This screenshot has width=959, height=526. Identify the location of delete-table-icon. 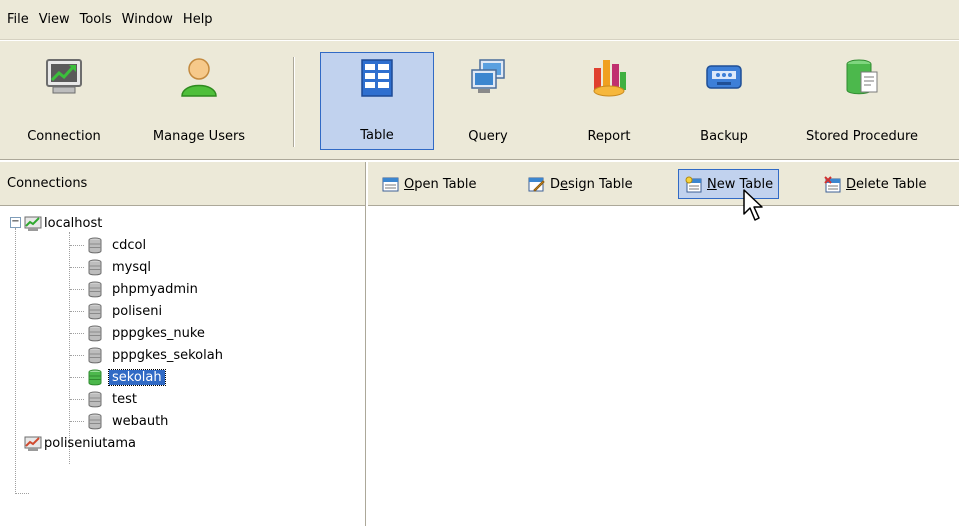
(832, 183).